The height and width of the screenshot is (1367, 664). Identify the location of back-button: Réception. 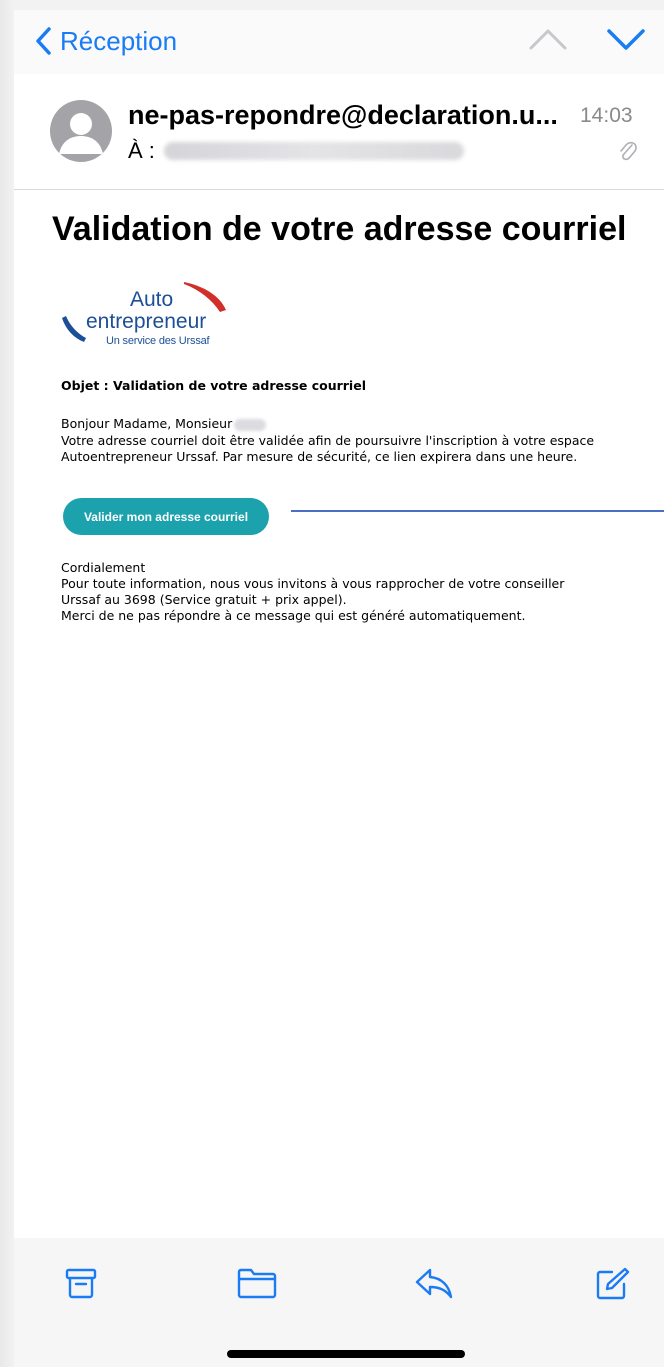
(105, 41).